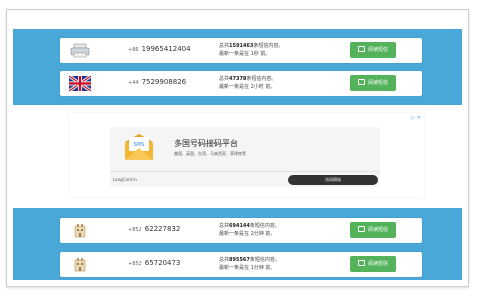 This screenshot has height=301, width=479. I want to click on printer-icon, so click(80, 50).